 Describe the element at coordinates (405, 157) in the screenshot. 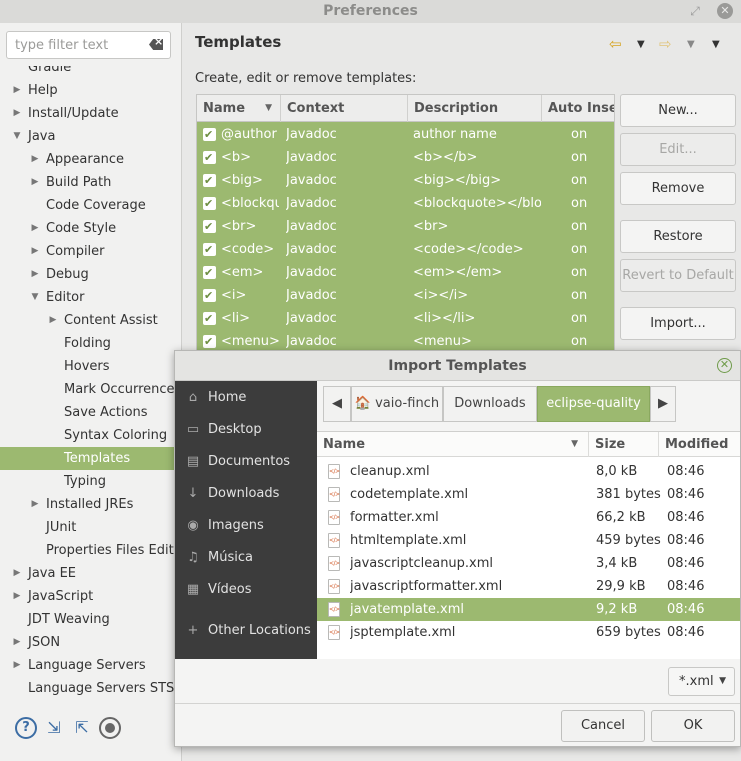

I see `table-row: <b> Javadoc <b></b> on` at that location.